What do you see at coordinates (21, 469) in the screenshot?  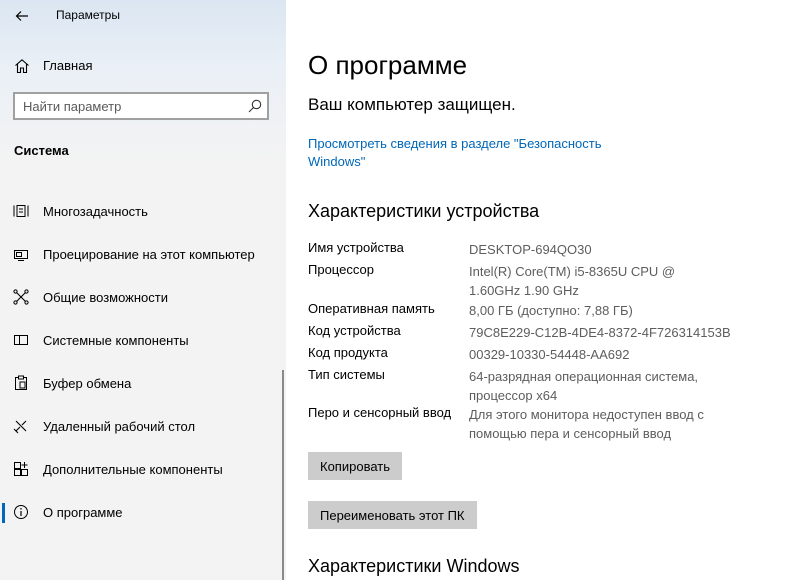 I see `optional-features-icon` at bounding box center [21, 469].